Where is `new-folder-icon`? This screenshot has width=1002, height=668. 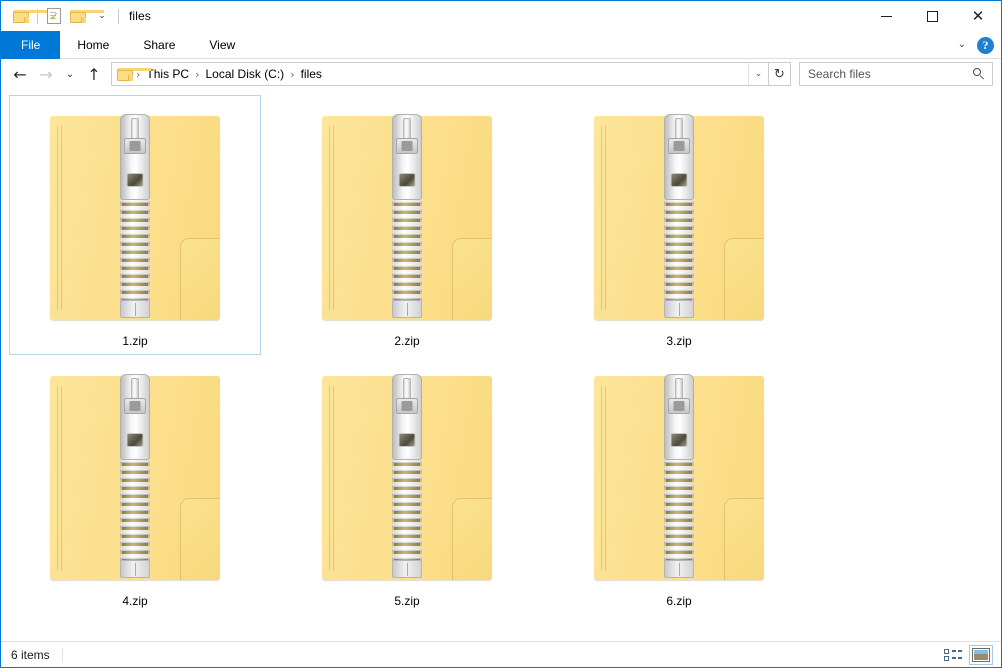 new-folder-icon is located at coordinates (85, 16).